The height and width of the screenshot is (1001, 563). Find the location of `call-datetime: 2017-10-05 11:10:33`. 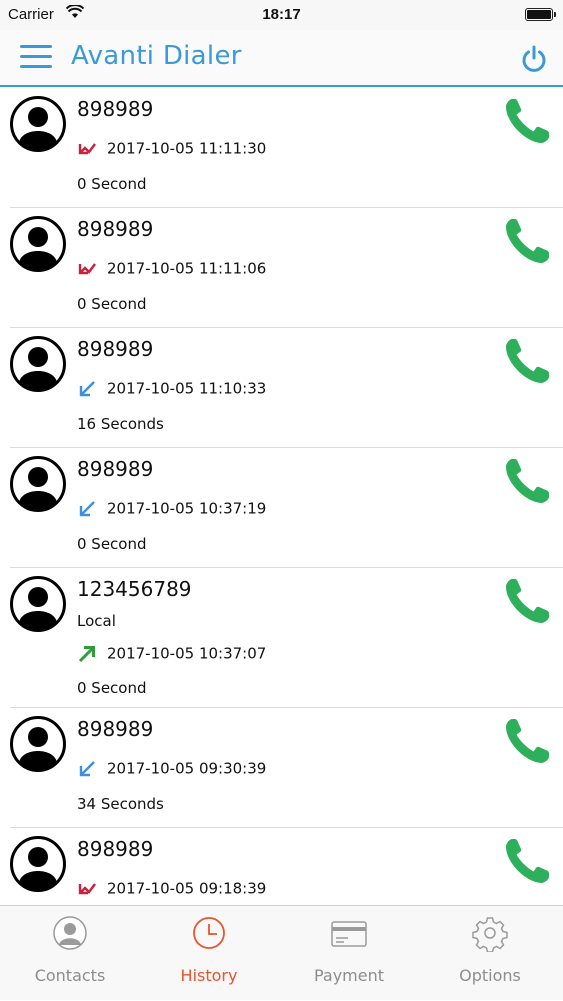

call-datetime: 2017-10-05 11:10:33 is located at coordinates (187, 388).